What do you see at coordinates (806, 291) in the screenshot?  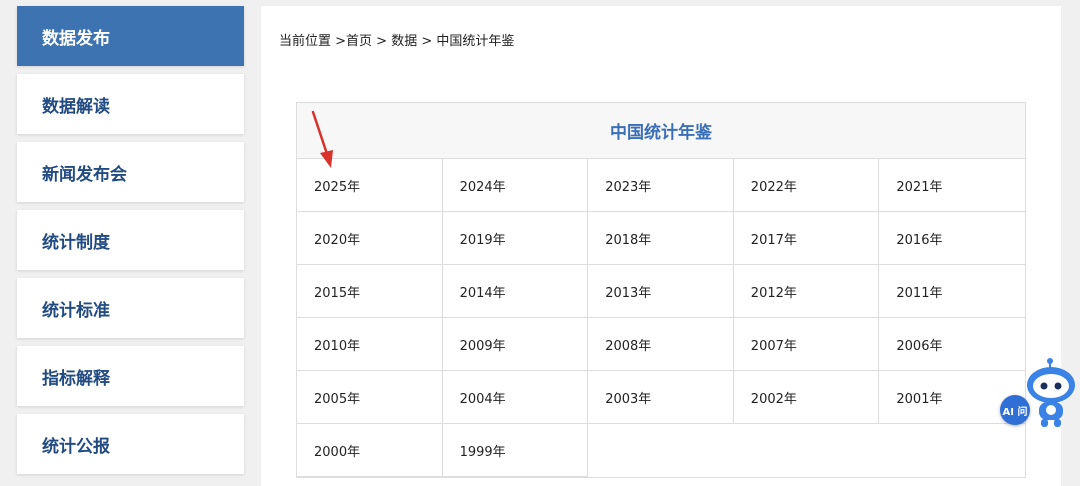 I see `year-link-cell: 2012年` at bounding box center [806, 291].